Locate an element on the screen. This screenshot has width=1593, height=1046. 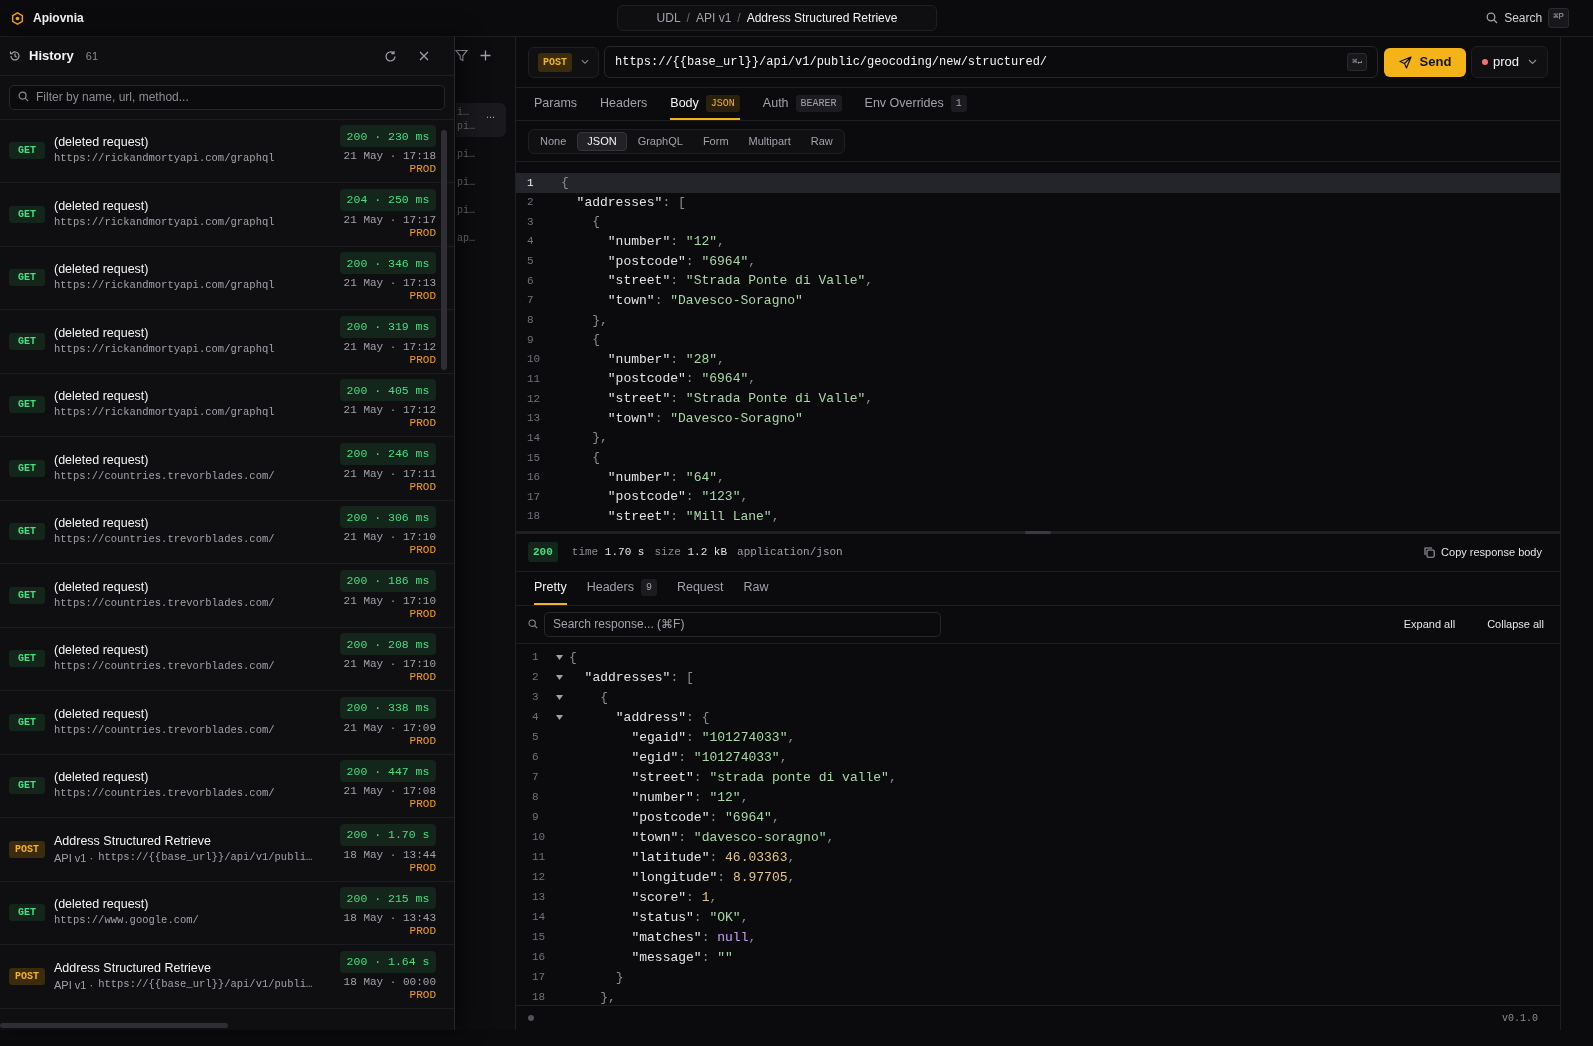
request-date: 21 May · 17:18 is located at coordinates (389, 157).